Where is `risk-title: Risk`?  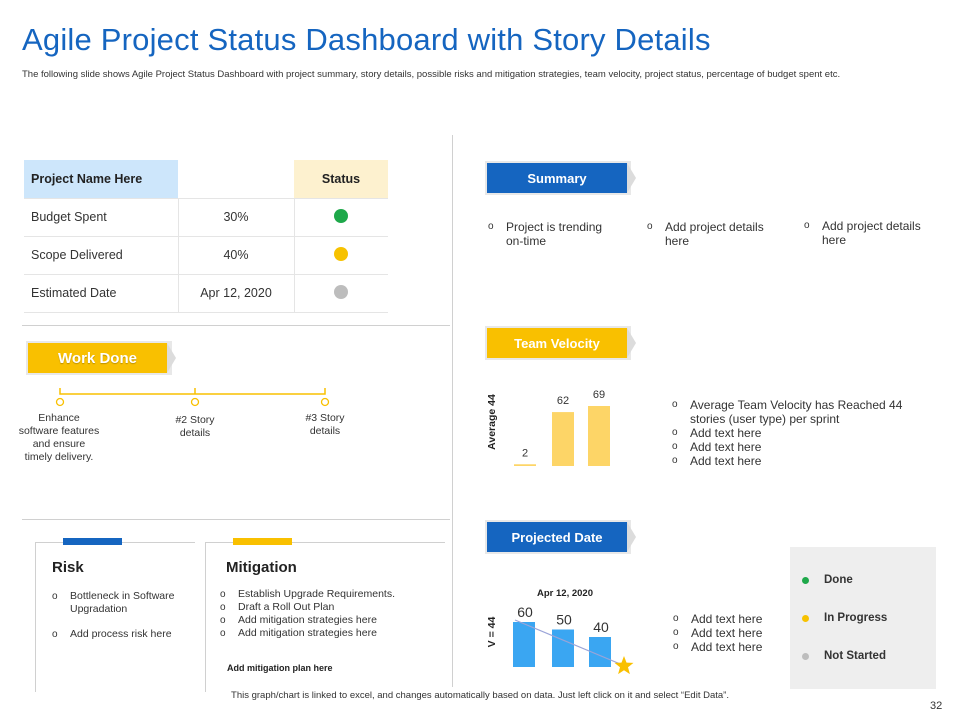 risk-title: Risk is located at coordinates (68, 567).